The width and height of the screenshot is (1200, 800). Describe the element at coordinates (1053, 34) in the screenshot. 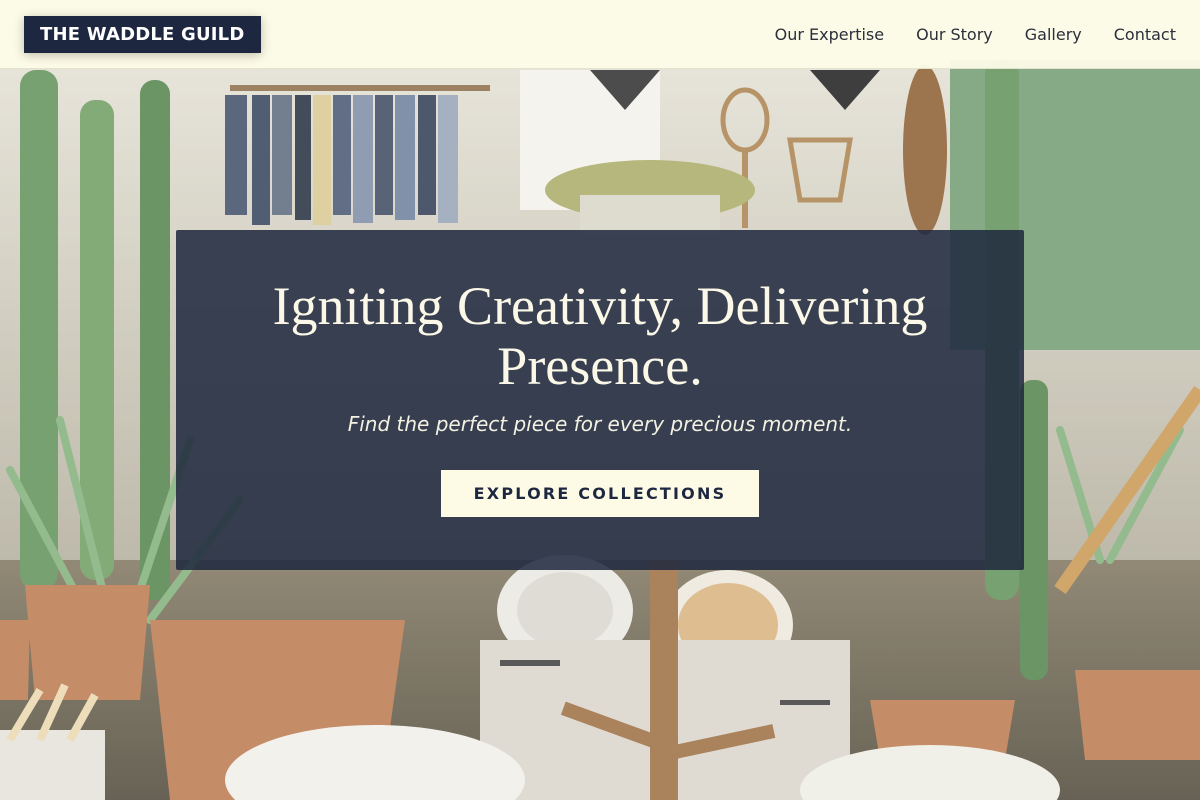

I see `nav-link-gallery: Gallery` at that location.